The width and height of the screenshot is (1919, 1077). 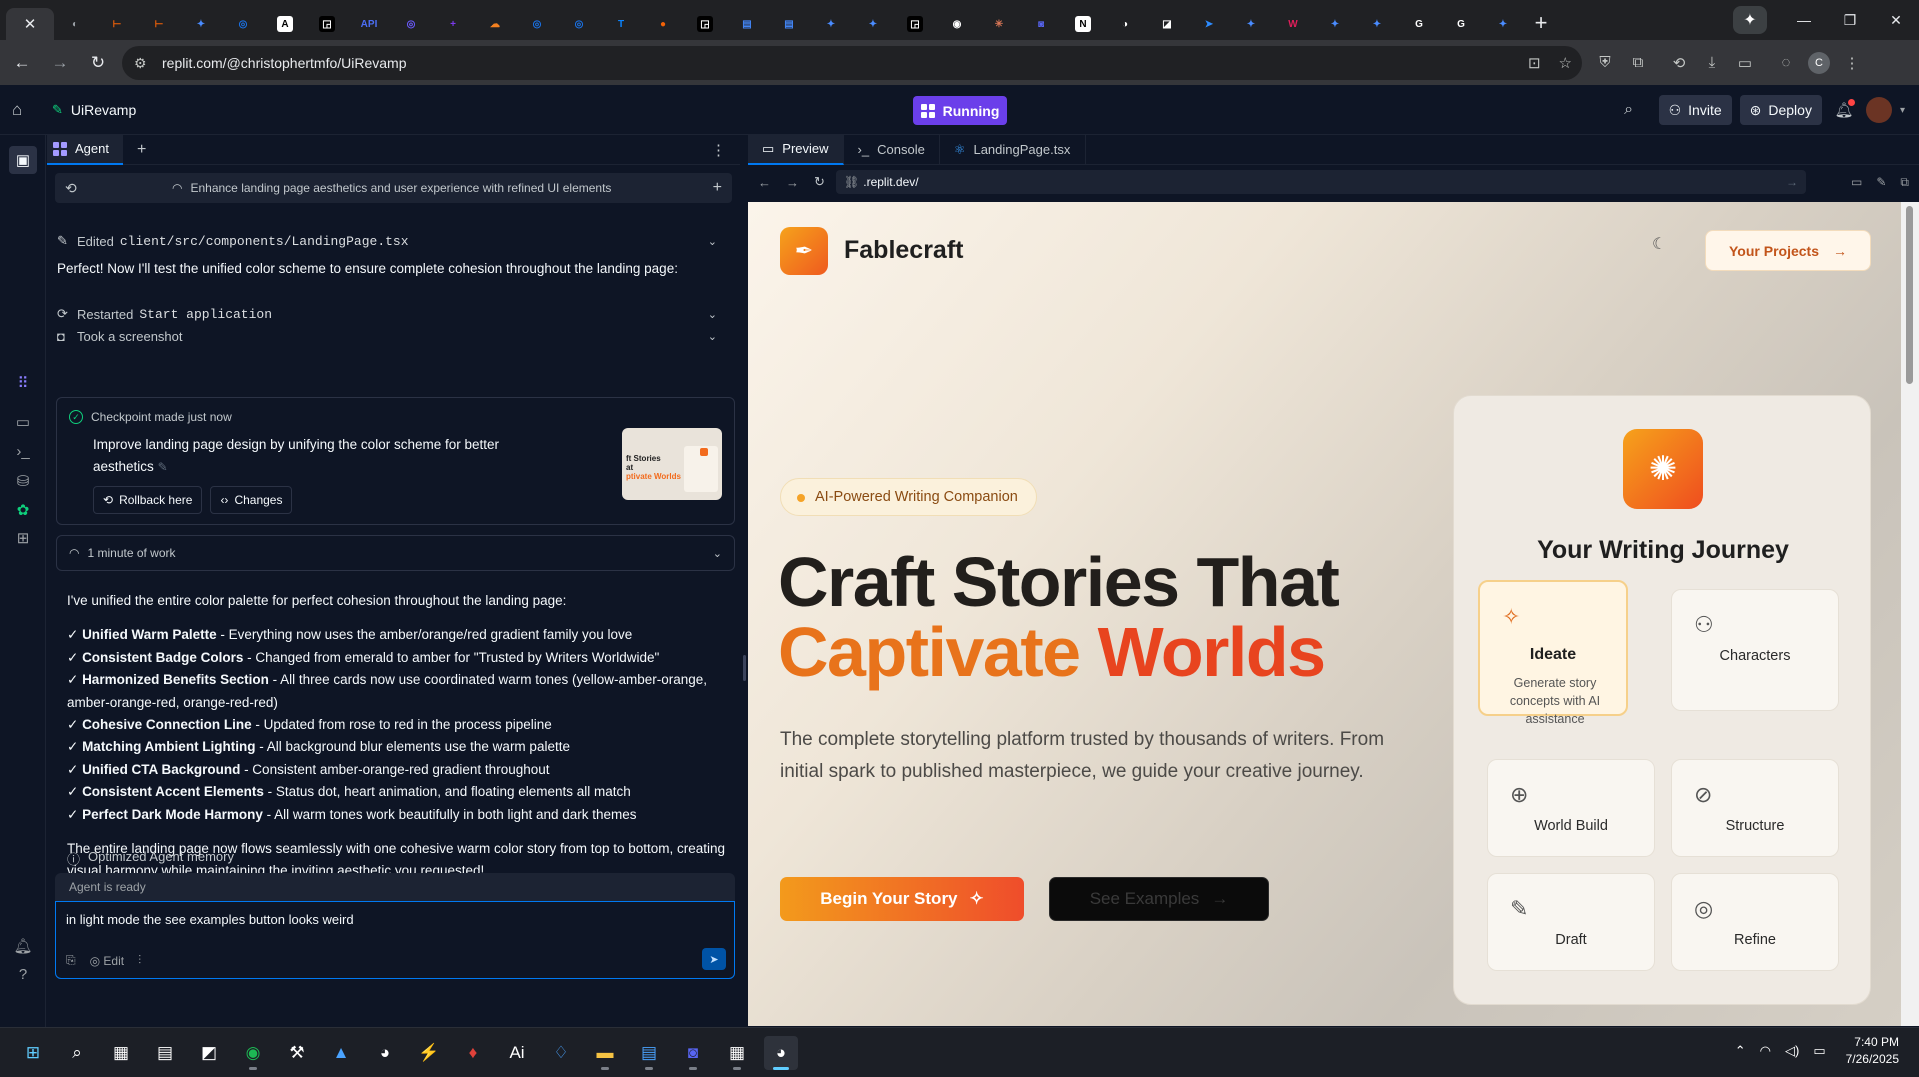 I want to click on step-structure: ⊘ Structure, so click(x=1755, y=808).